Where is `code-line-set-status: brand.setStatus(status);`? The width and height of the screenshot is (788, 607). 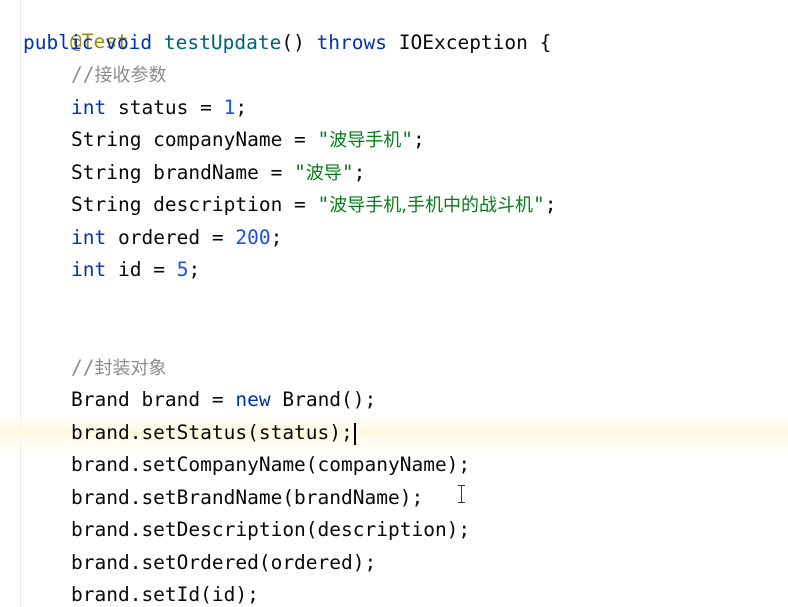 code-line-set-status: brand.setStatus(status); is located at coordinates (189, 433).